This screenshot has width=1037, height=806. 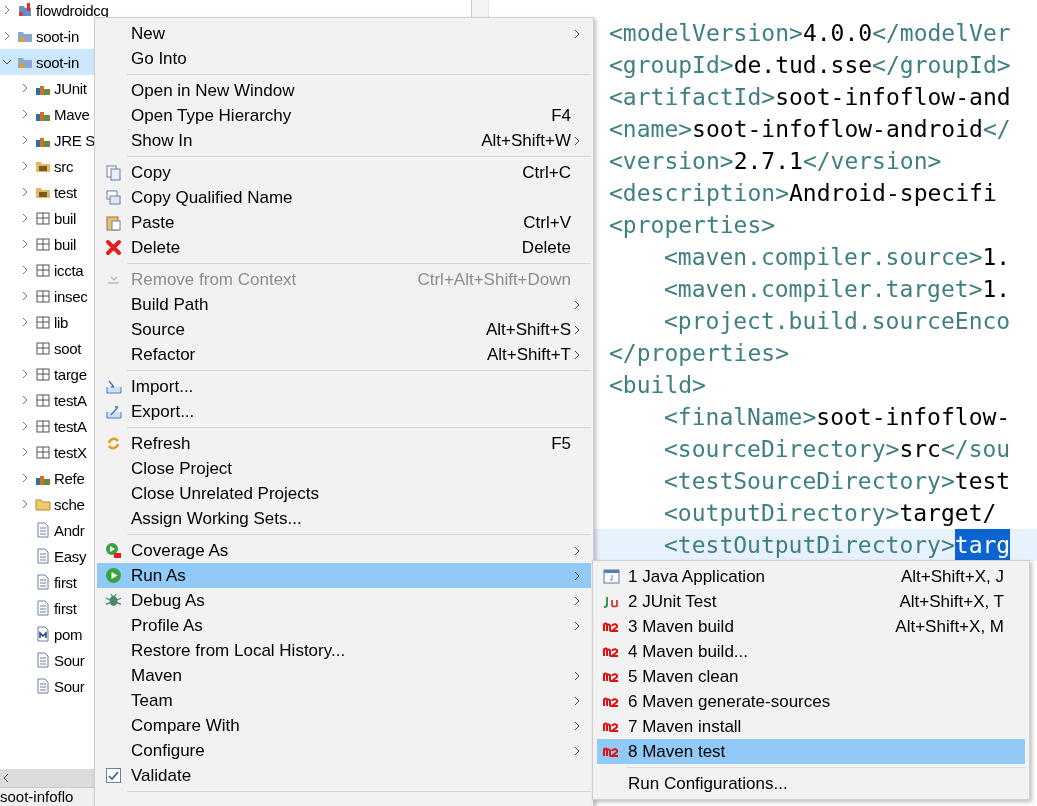 What do you see at coordinates (547, 222) in the screenshot?
I see `shortcut-label: Ctrl+V` at bounding box center [547, 222].